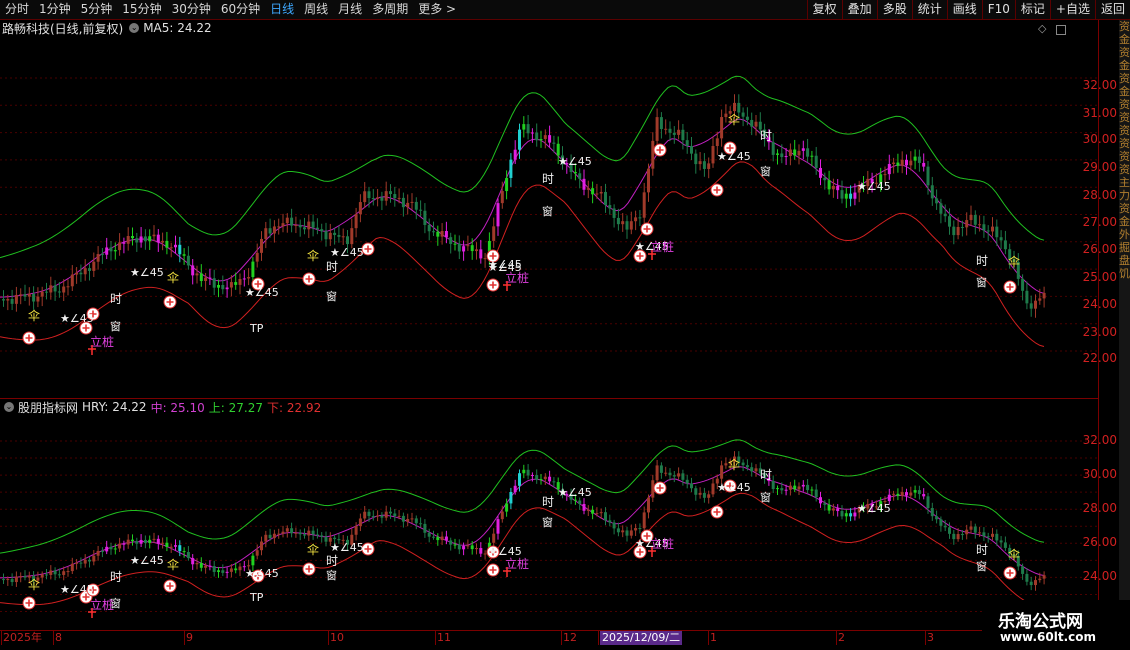 The width and height of the screenshot is (1130, 650). Describe the element at coordinates (824, 9) in the screenshot. I see `toolbar-button: 复权` at that location.